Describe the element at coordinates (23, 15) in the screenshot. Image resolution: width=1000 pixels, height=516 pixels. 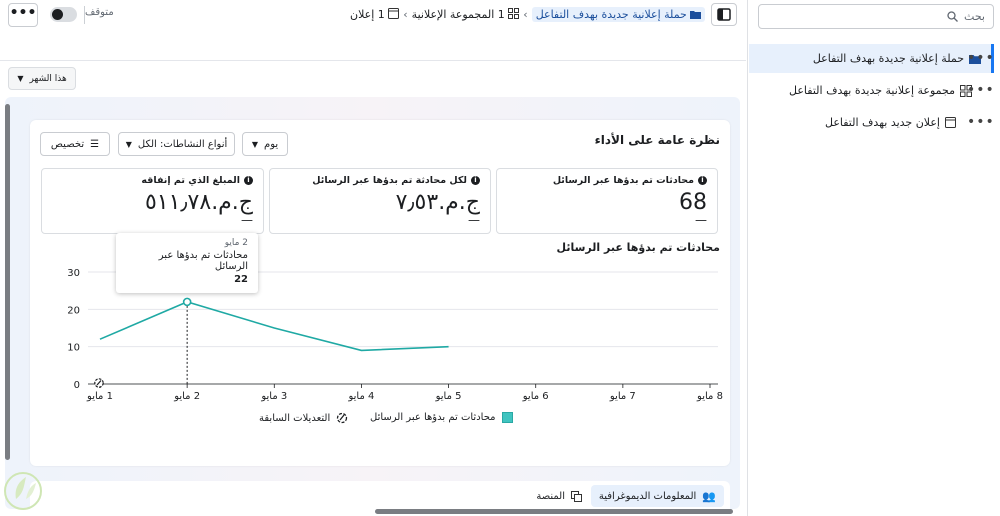
I see `more-options-button: •••` at that location.